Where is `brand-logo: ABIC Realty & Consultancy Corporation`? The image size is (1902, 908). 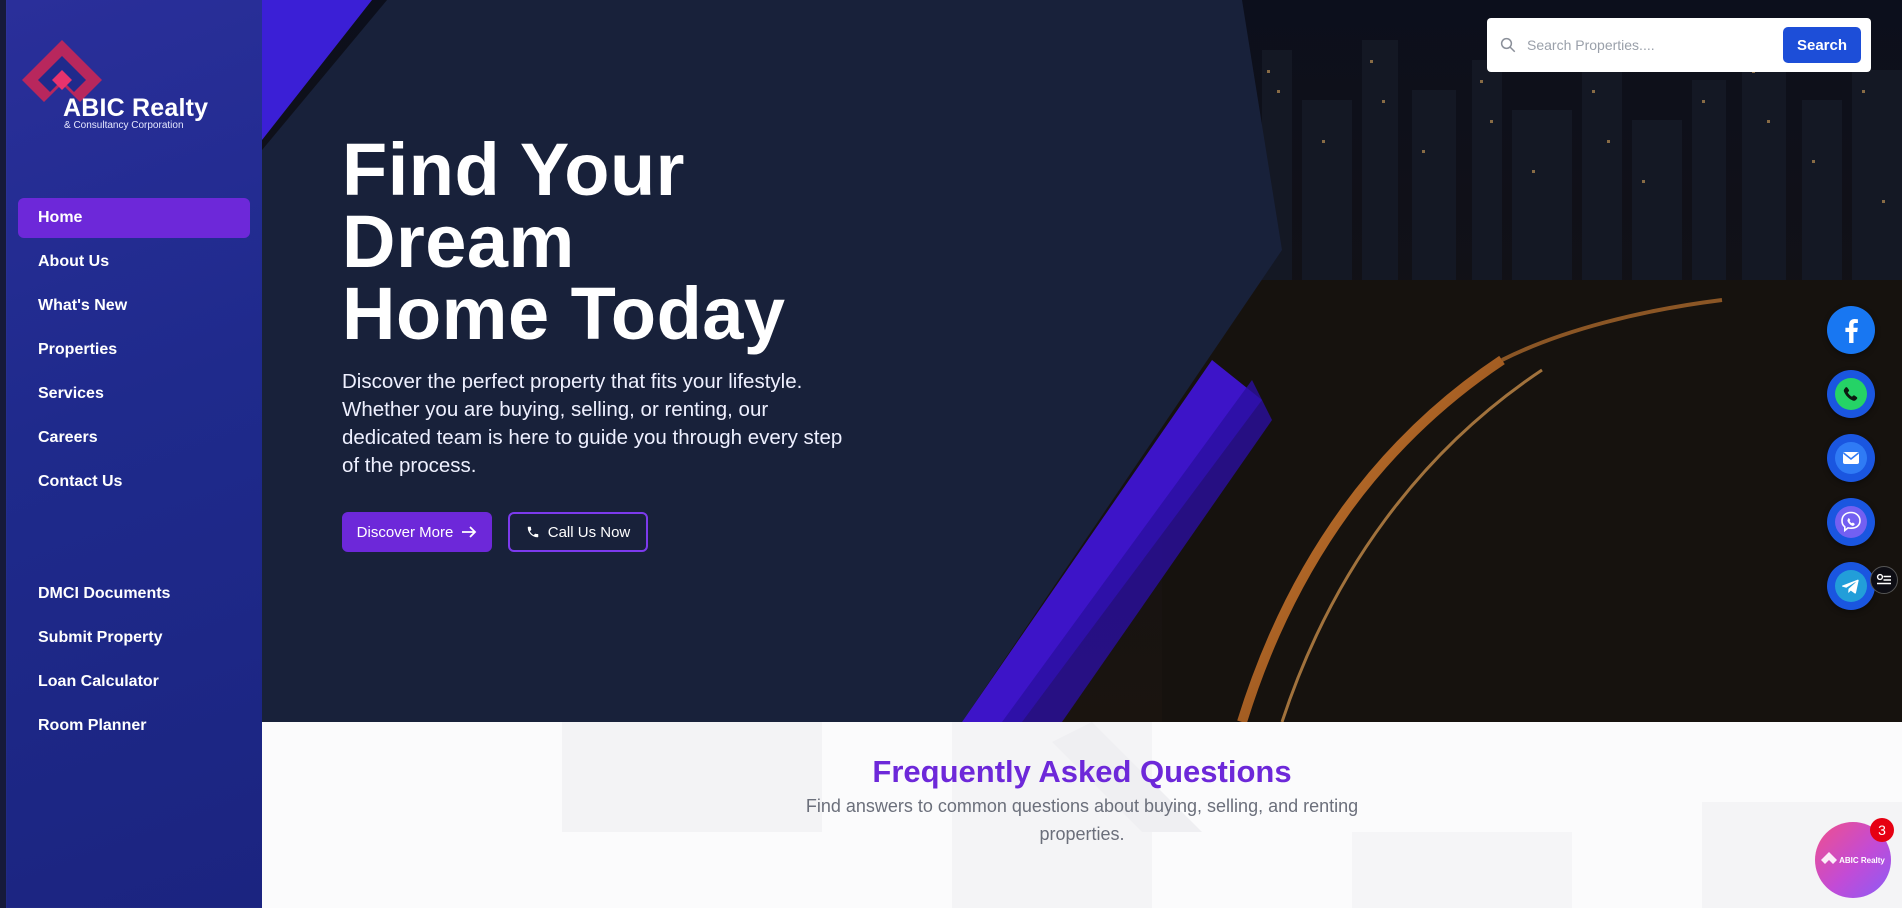
brand-logo: ABIC Realty & Consultancy Corporation is located at coordinates (130, 90).